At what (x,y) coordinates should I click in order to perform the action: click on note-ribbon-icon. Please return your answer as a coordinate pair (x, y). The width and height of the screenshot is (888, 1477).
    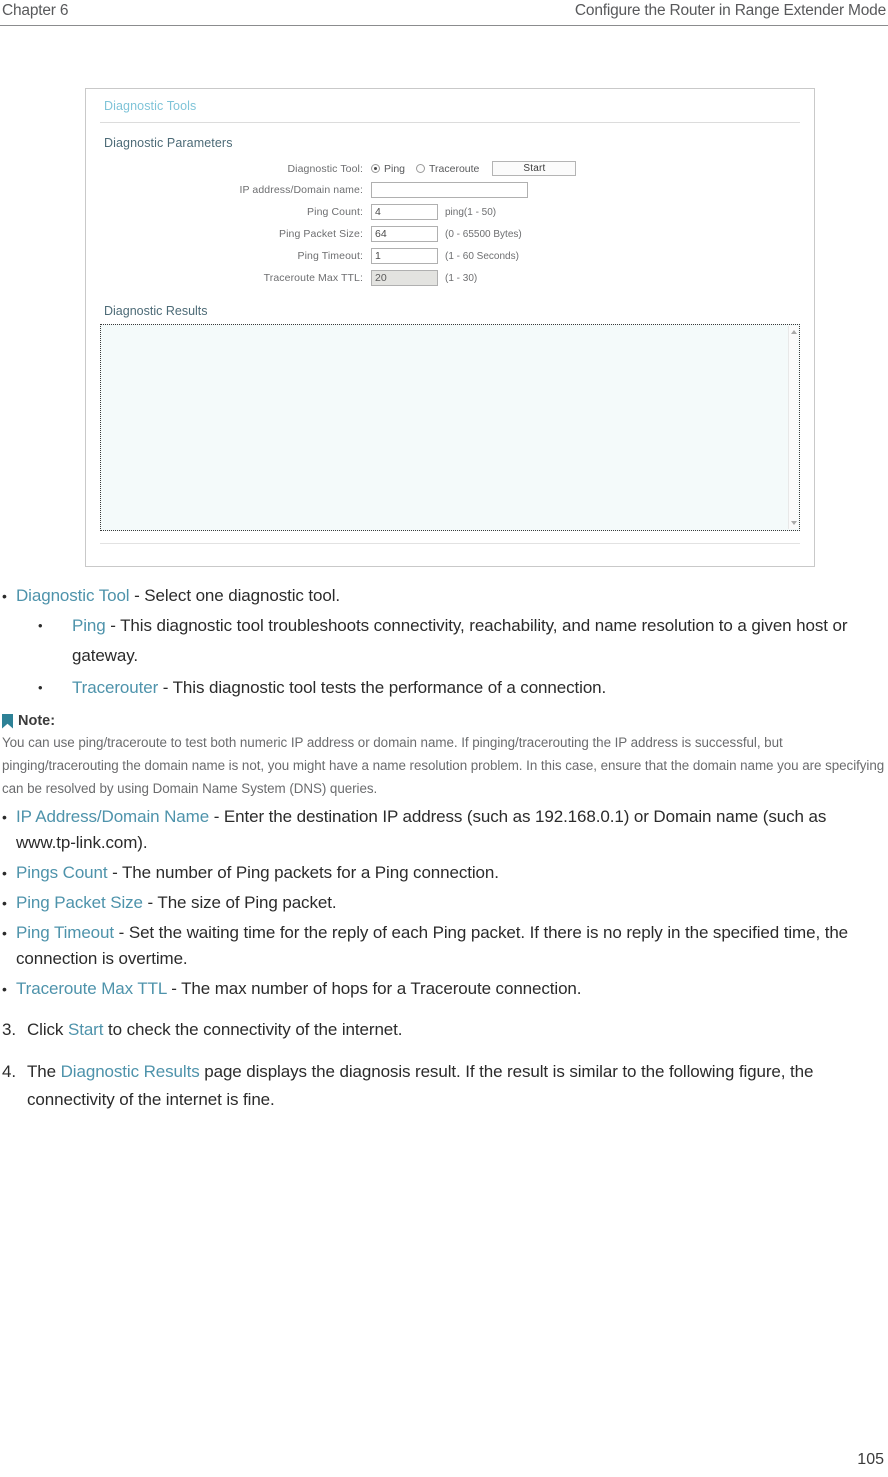
    Looking at the image, I should click on (7, 721).